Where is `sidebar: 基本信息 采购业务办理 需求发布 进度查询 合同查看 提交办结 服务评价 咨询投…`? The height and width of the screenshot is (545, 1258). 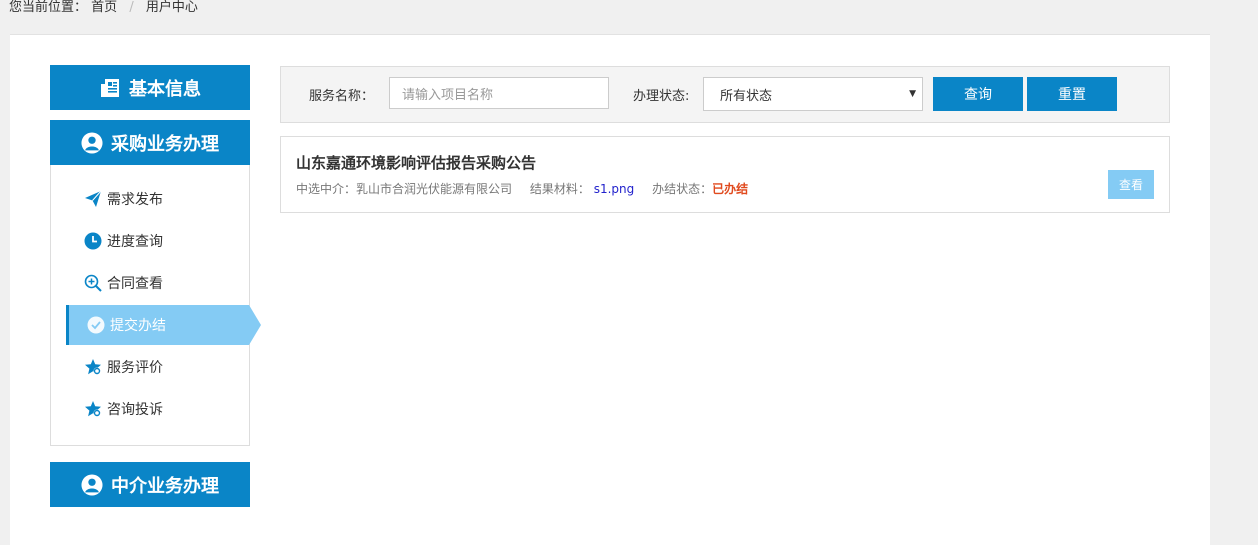 sidebar: 基本信息 采购业务办理 需求发布 进度查询 合同查看 提交办结 服务评价 咨询投… is located at coordinates (155, 286).